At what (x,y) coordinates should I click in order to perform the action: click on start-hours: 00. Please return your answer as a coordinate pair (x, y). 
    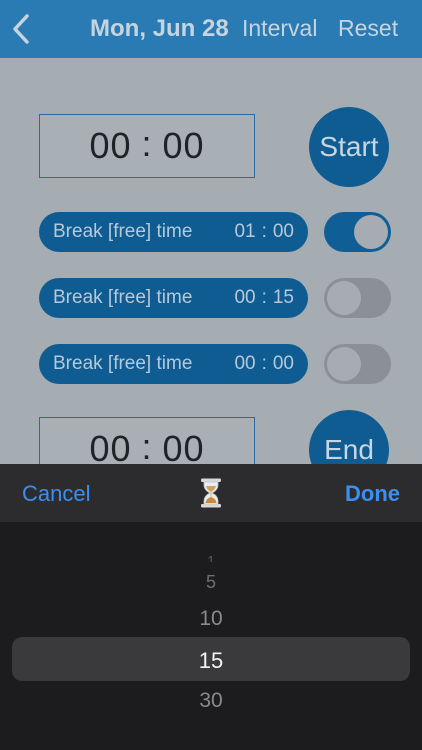
    Looking at the image, I should click on (110, 145).